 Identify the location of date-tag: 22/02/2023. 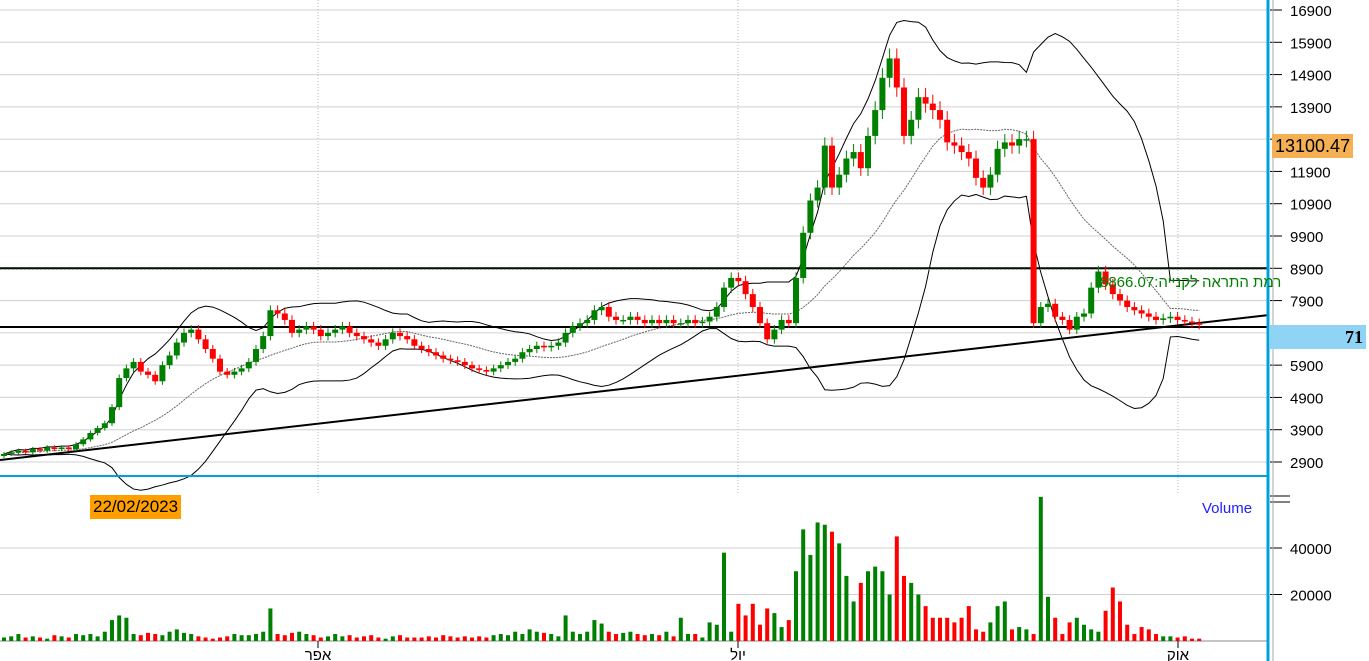
(136, 507).